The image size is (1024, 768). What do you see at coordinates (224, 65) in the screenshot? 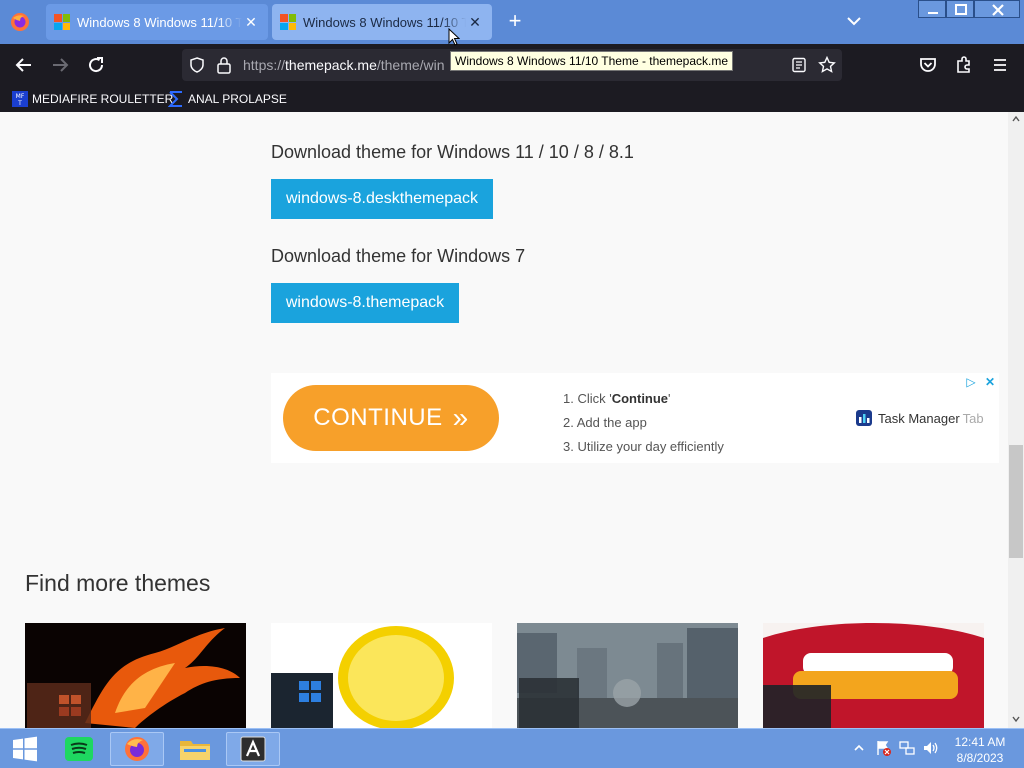
I see `lock-icon` at bounding box center [224, 65].